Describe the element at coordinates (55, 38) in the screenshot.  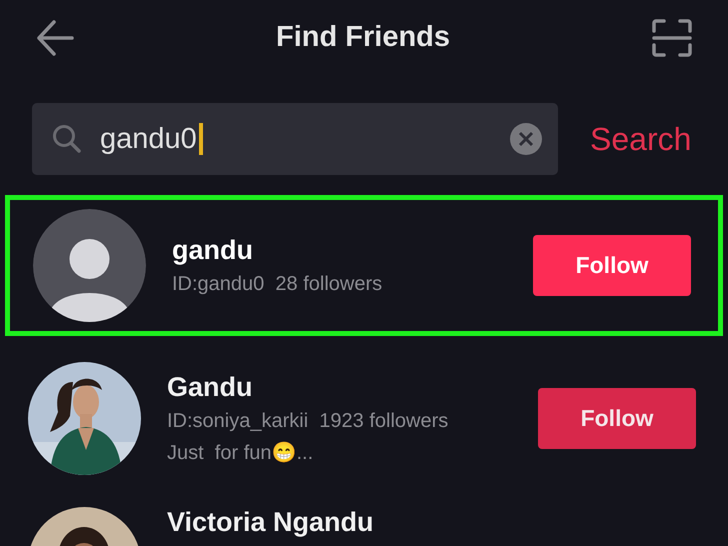
I see `back-icon` at that location.